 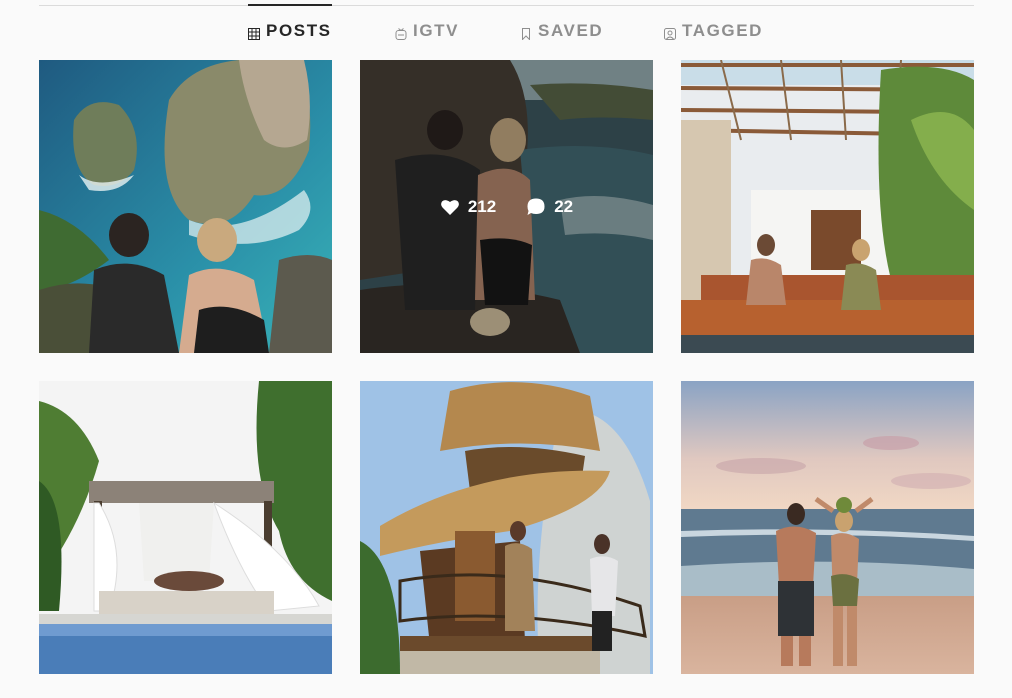 I want to click on comments-count: 22, so click(x=549, y=207).